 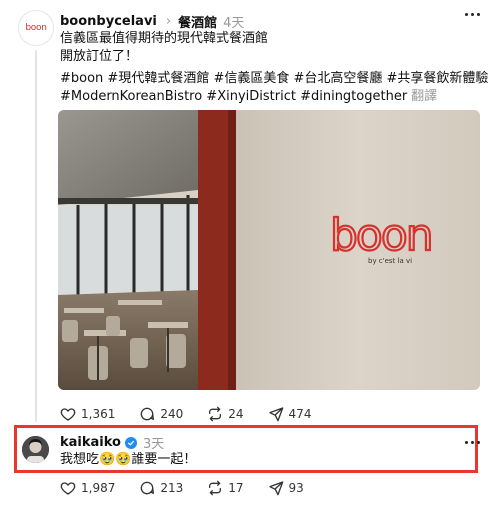 What do you see at coordinates (168, 21) in the screenshot?
I see `chevron-right-icon: ›` at bounding box center [168, 21].